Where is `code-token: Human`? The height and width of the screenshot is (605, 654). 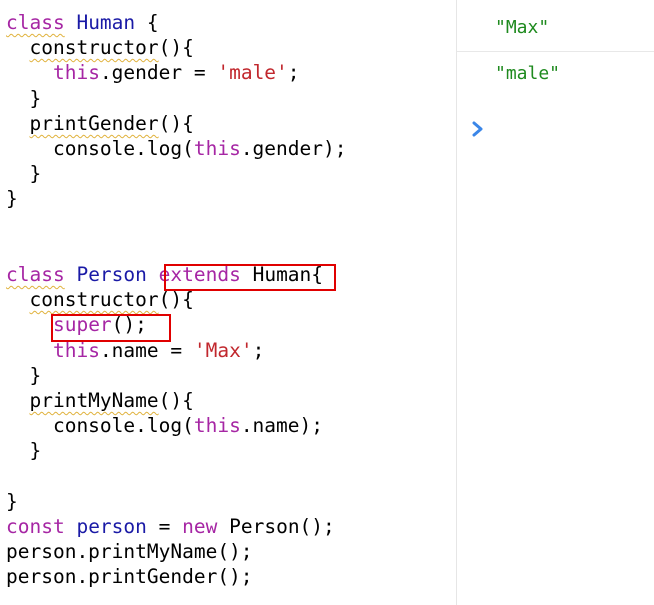
code-token: Human is located at coordinates (106, 22).